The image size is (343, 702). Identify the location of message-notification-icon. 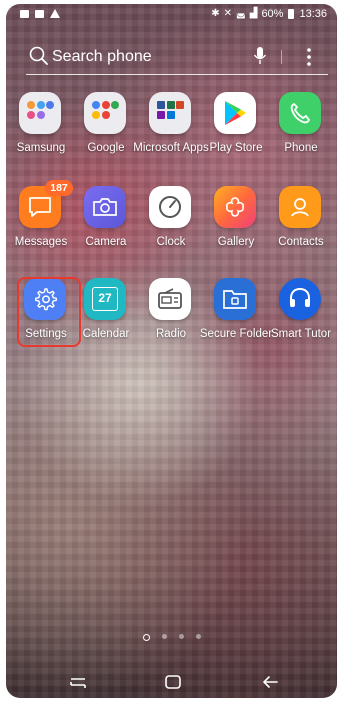
(24, 13).